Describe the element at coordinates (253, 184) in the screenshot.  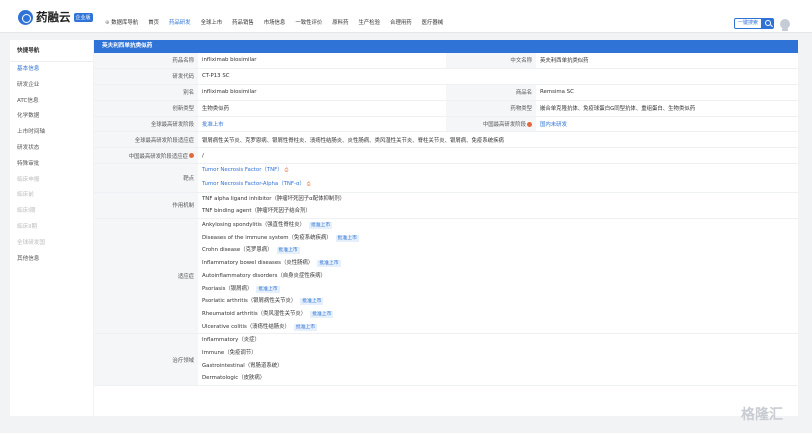
I see `target-link: Tumor Necrosis Factor-Alpha（TNF-α）` at that location.